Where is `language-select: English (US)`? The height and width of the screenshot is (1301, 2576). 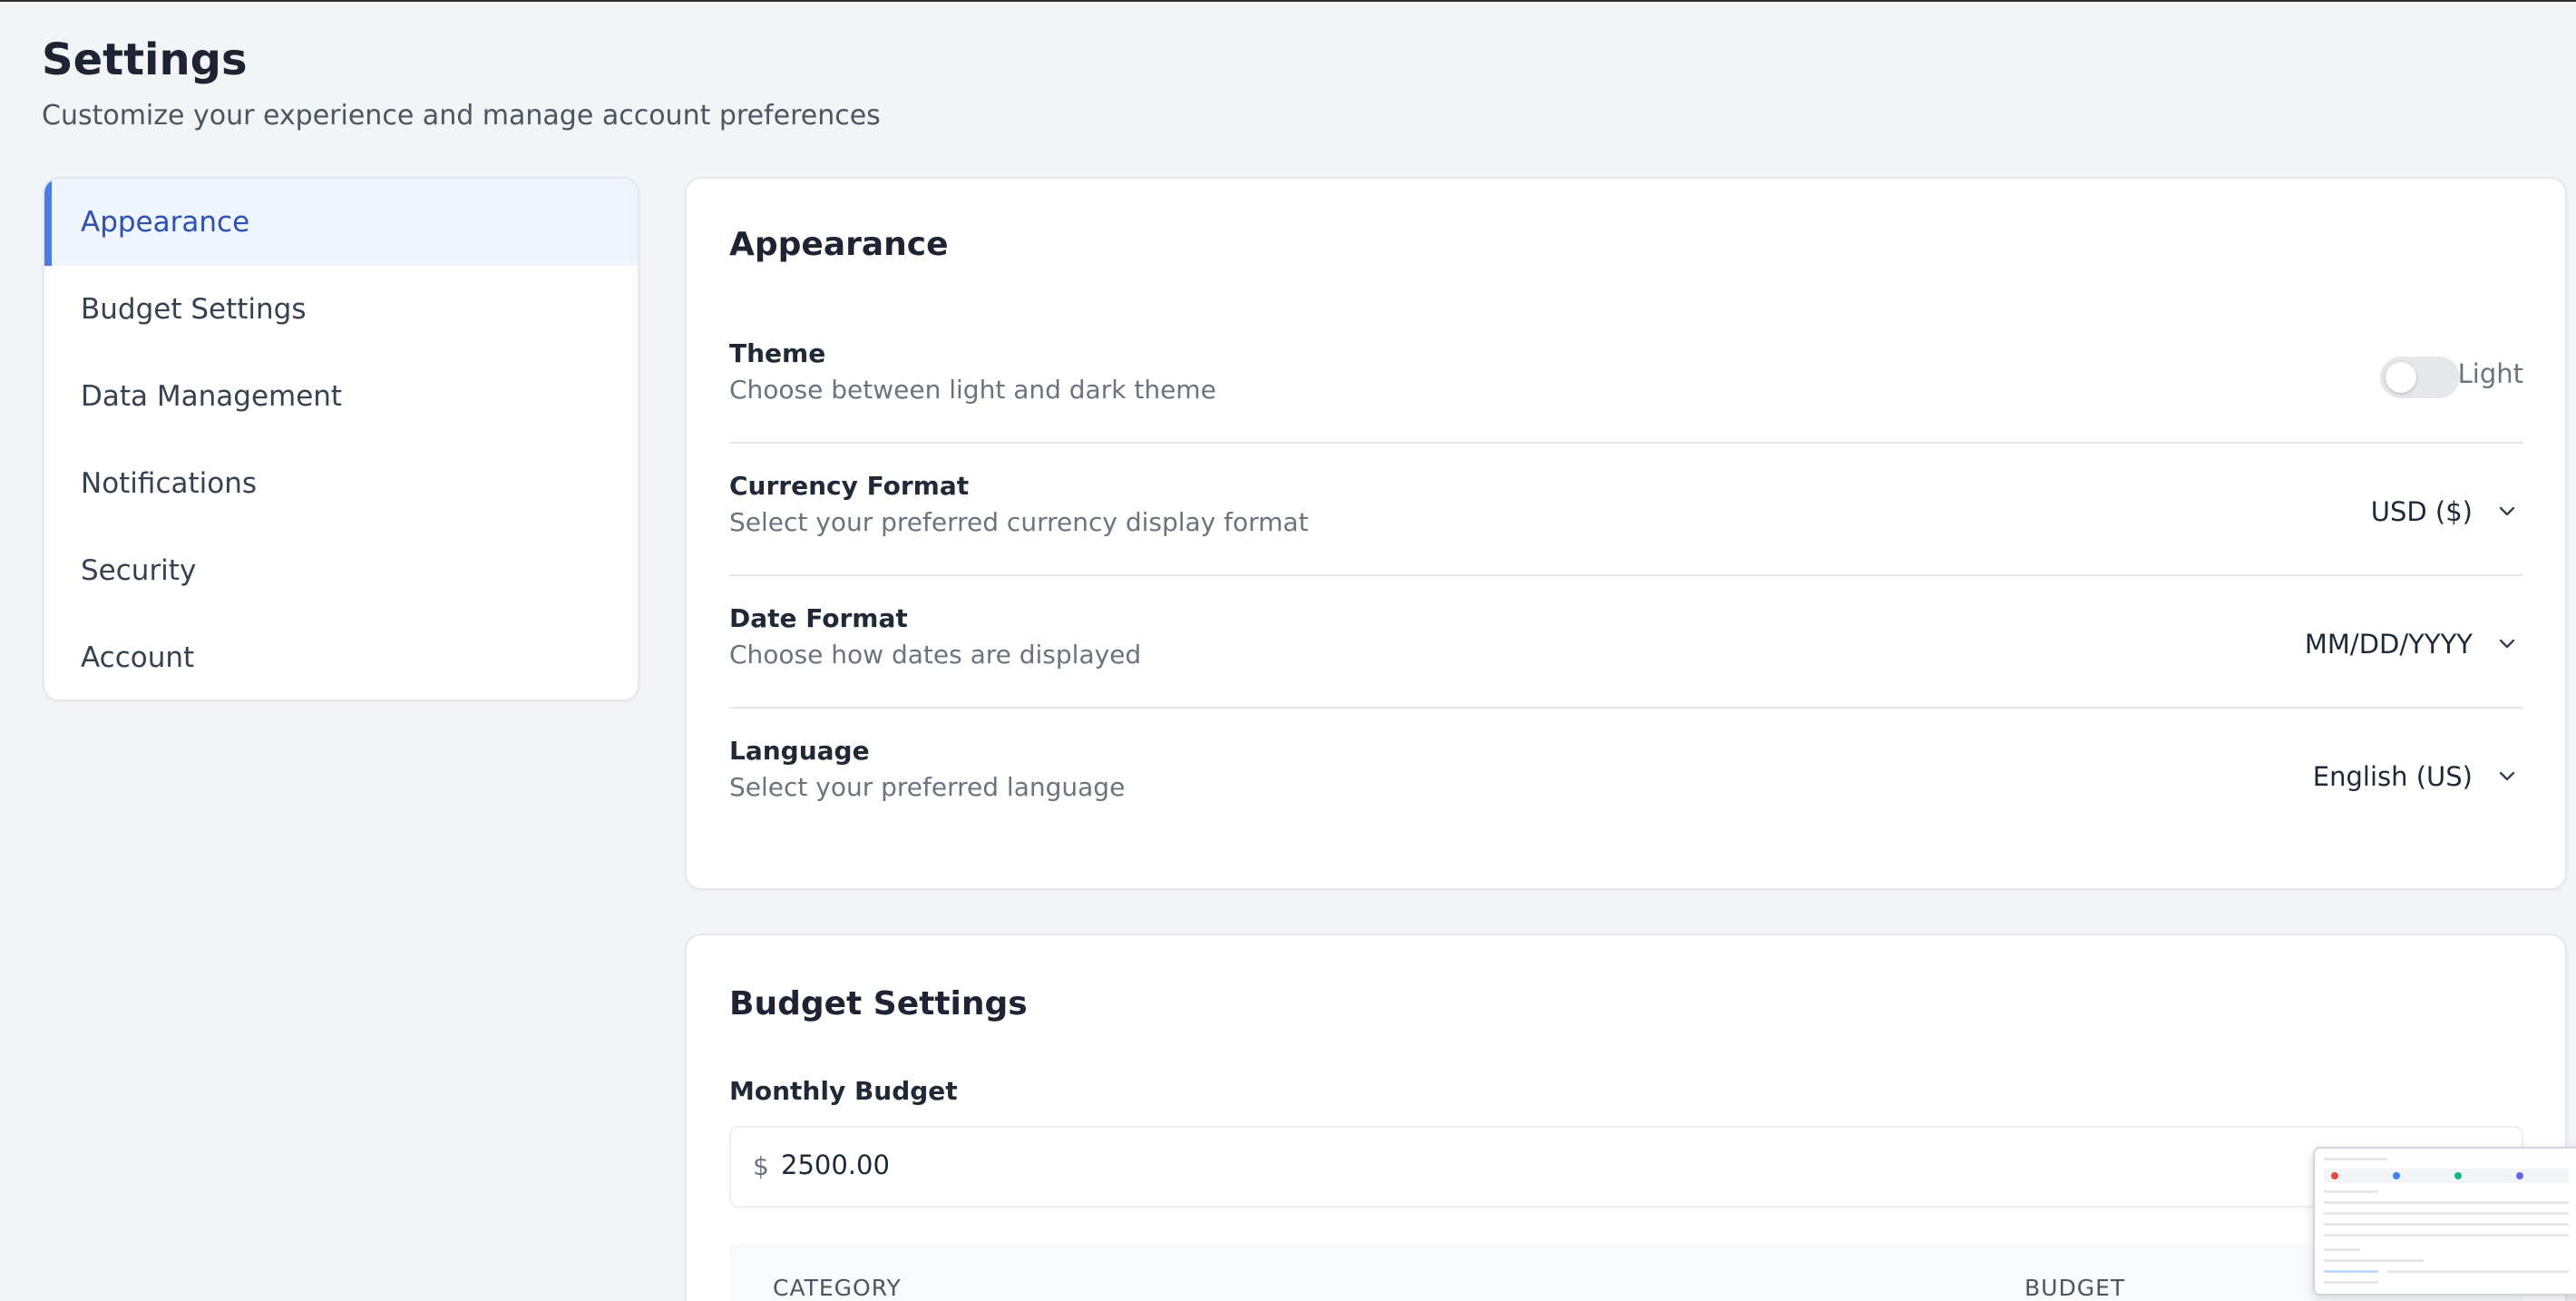
language-select: English (US) is located at coordinates (2360, 776).